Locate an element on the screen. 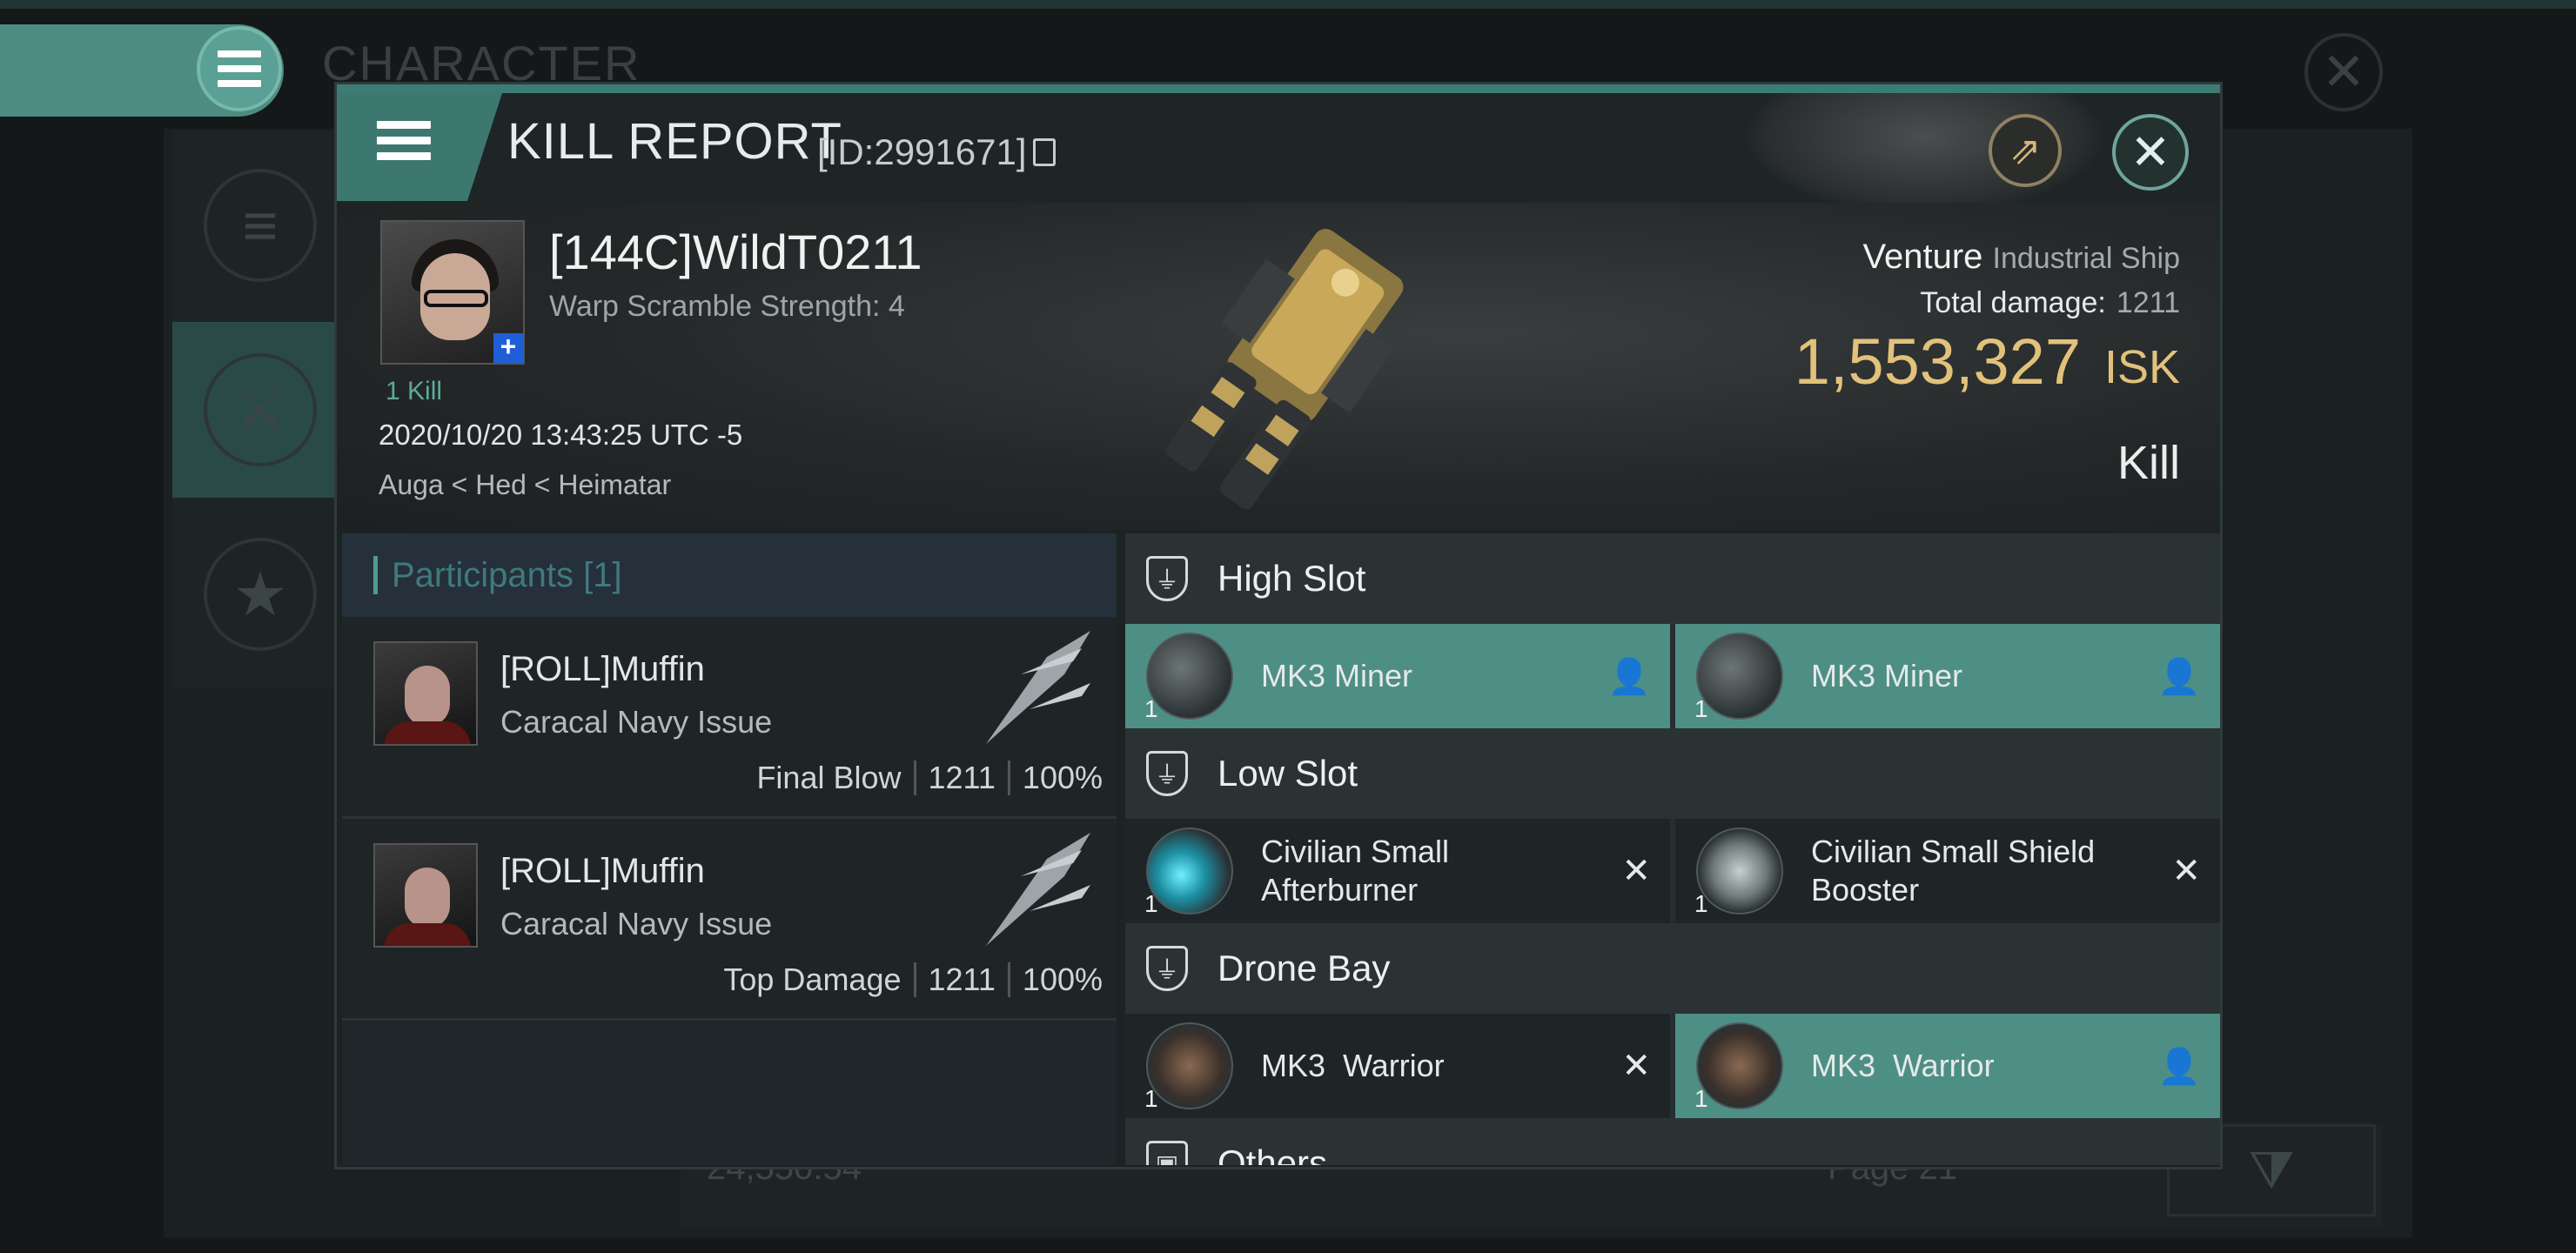 This screenshot has height=1253, width=2576. total-damage-value: 1211 is located at coordinates (2148, 302).